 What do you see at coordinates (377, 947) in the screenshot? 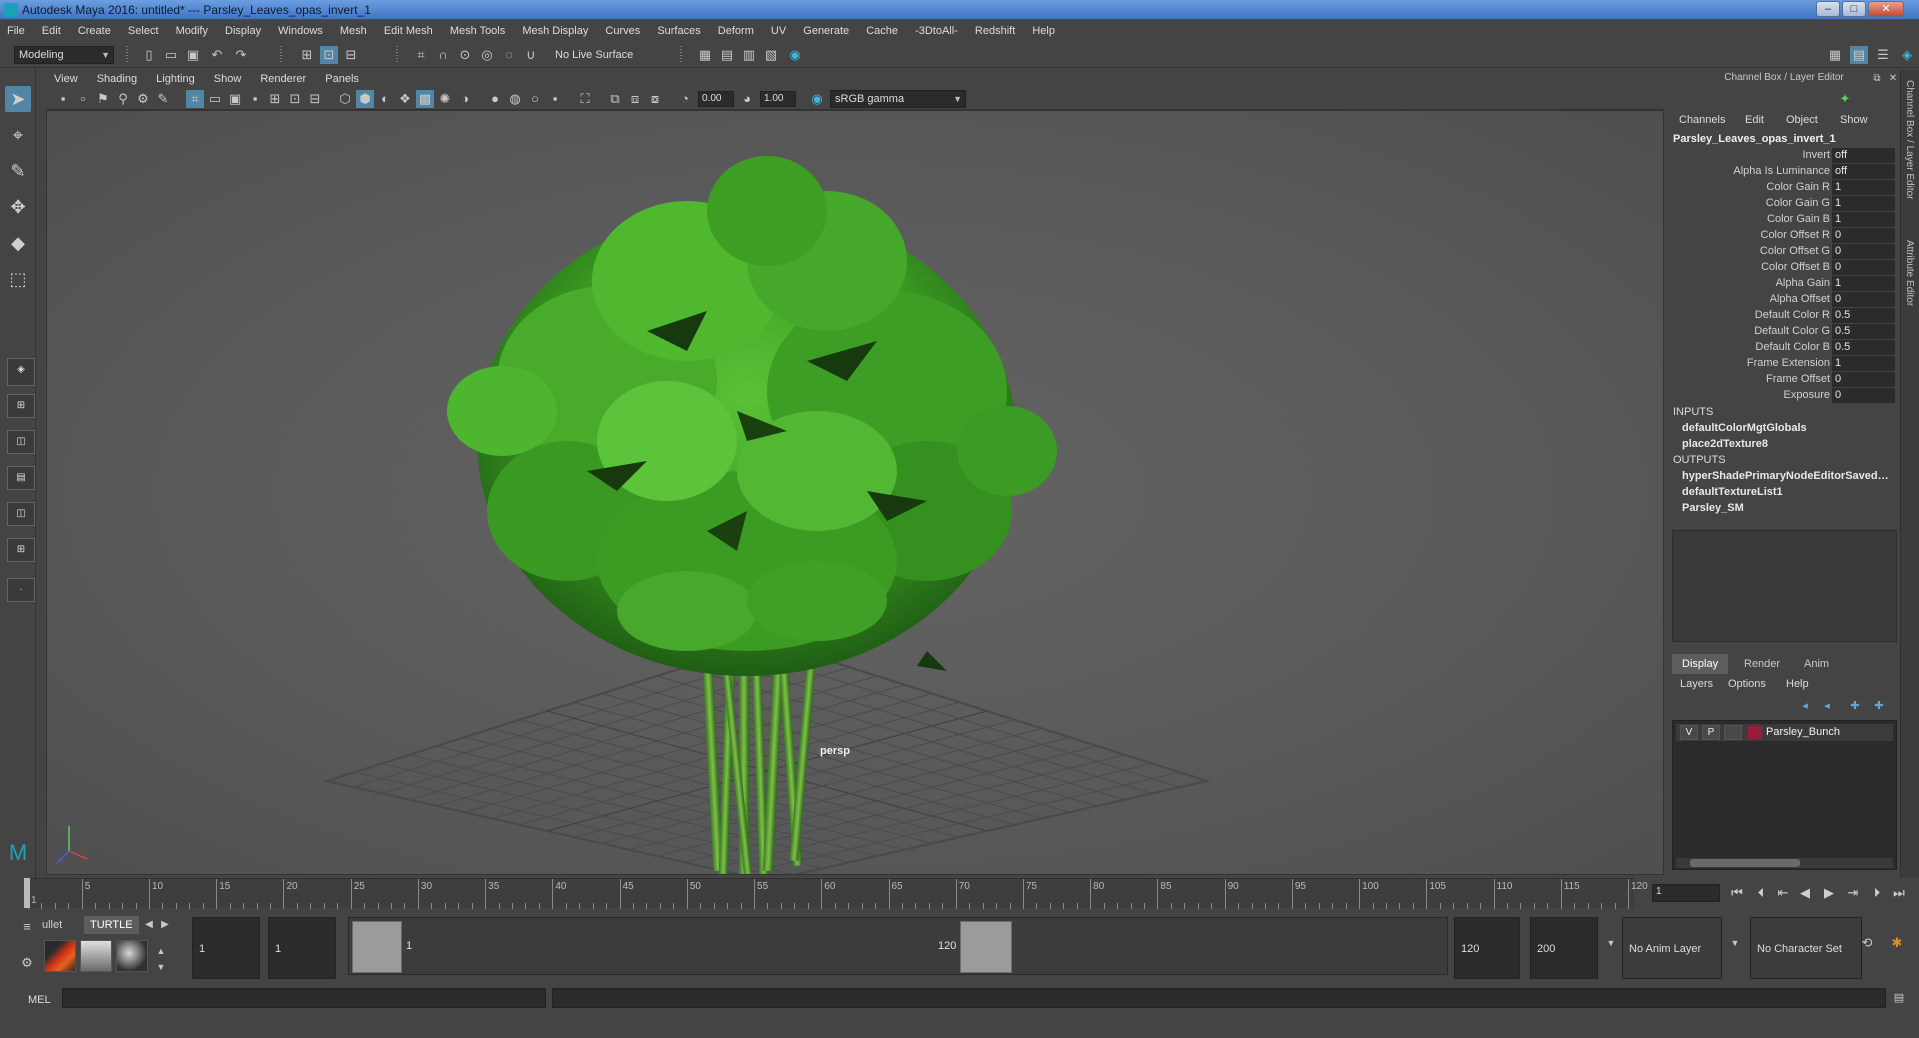
I see `range-start-handle` at bounding box center [377, 947].